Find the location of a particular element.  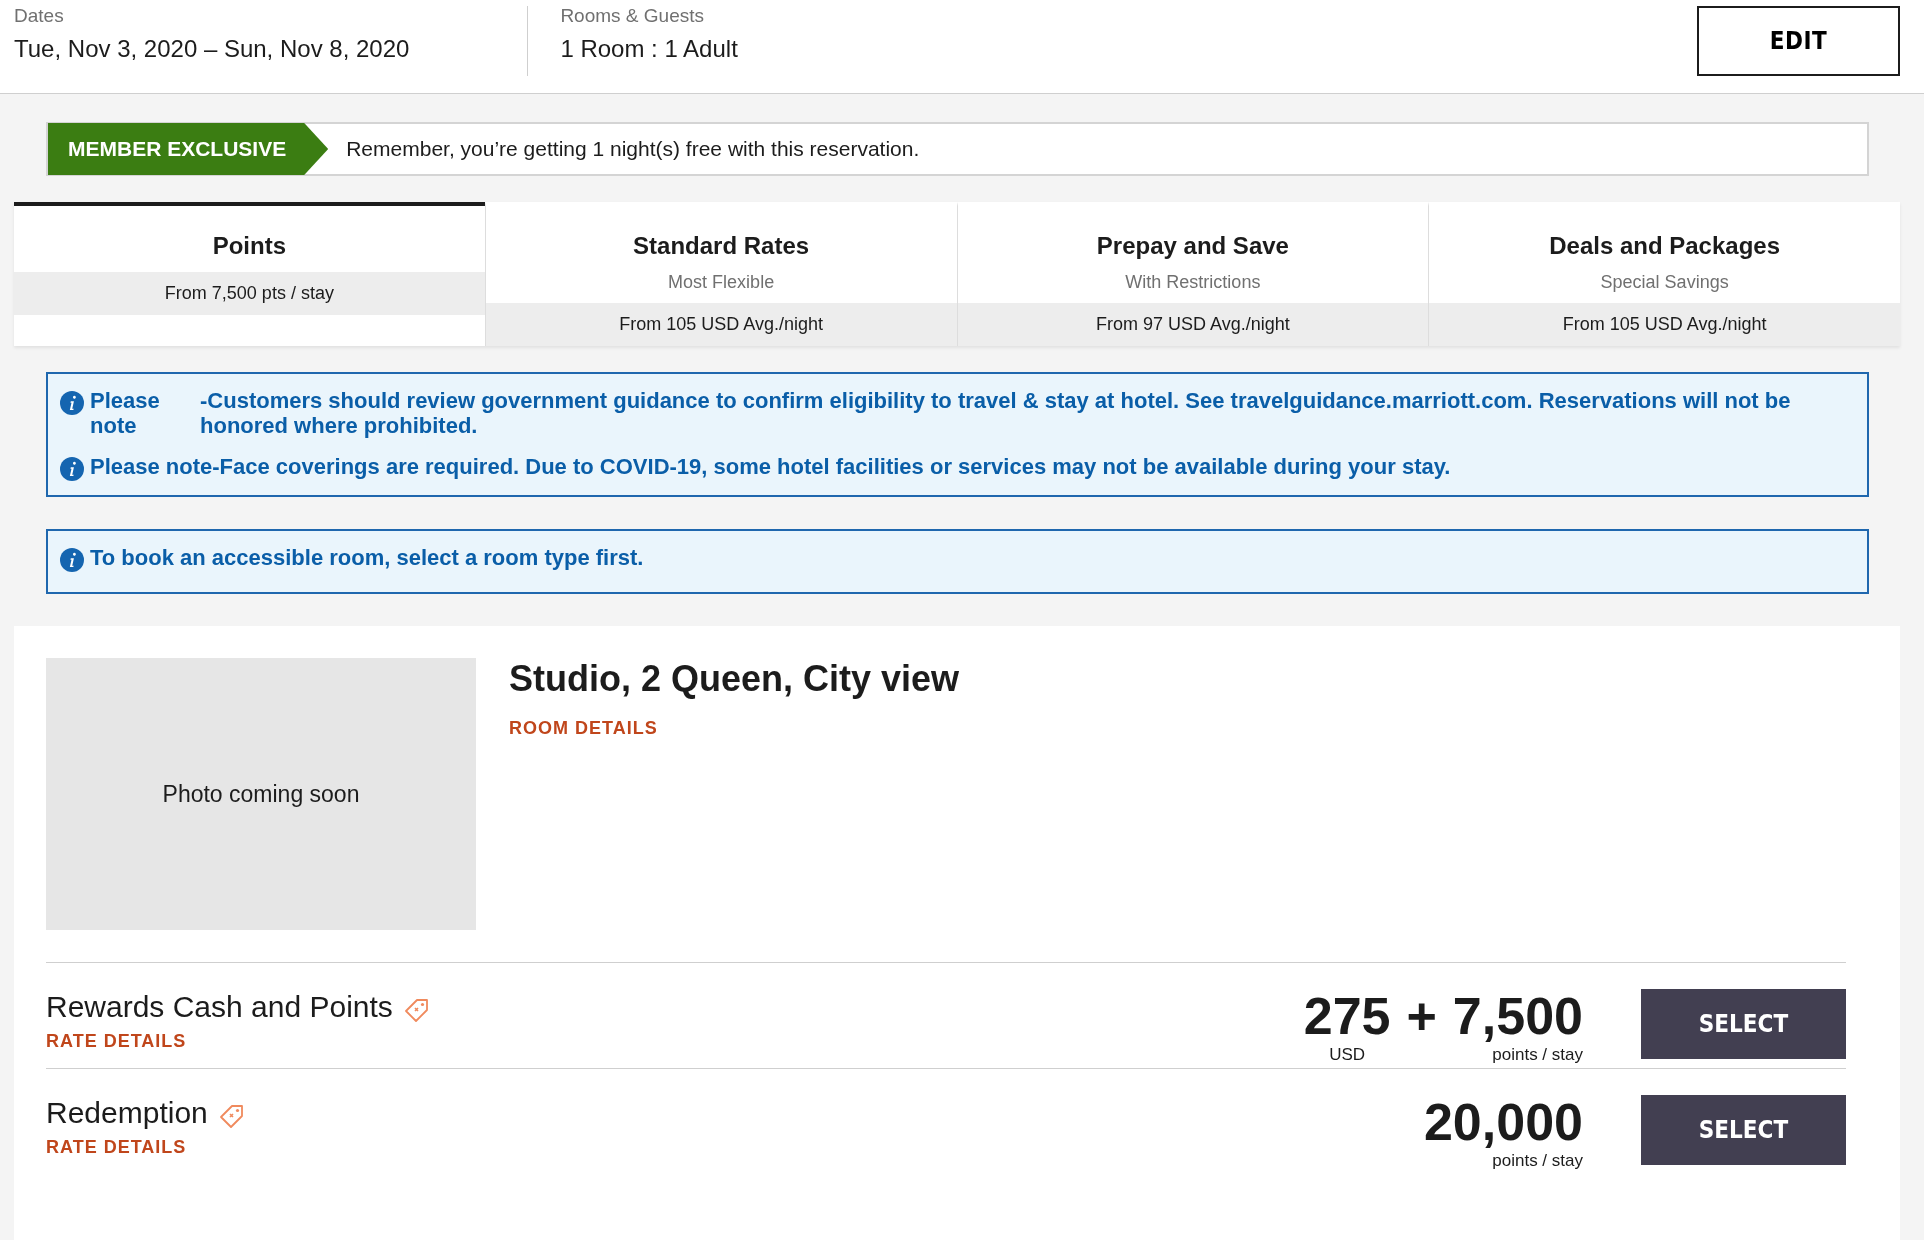

rooms-guests-label: Rooms & Guests is located at coordinates (632, 16).